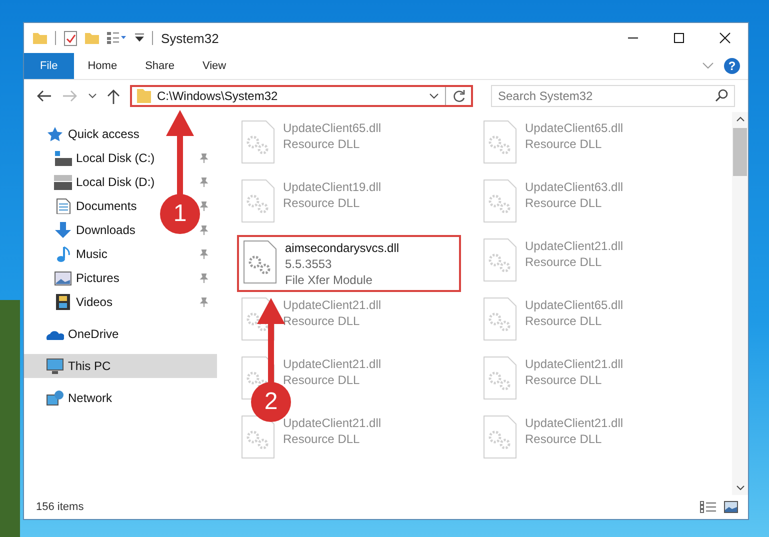  I want to click on monitor-icon, so click(55, 366).